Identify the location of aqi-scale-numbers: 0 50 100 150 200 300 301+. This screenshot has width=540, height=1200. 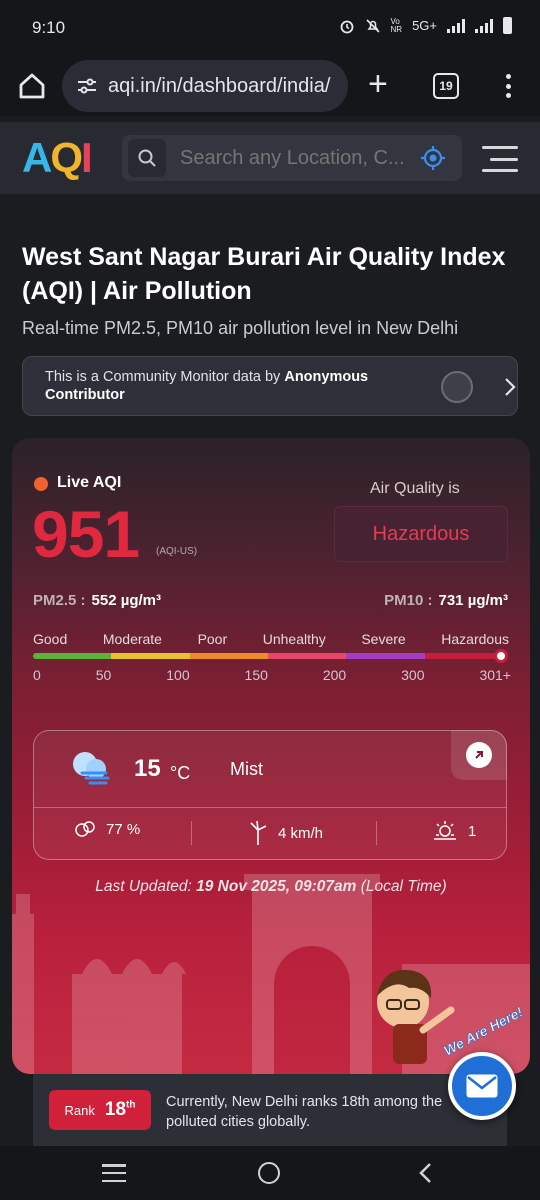
(272, 675).